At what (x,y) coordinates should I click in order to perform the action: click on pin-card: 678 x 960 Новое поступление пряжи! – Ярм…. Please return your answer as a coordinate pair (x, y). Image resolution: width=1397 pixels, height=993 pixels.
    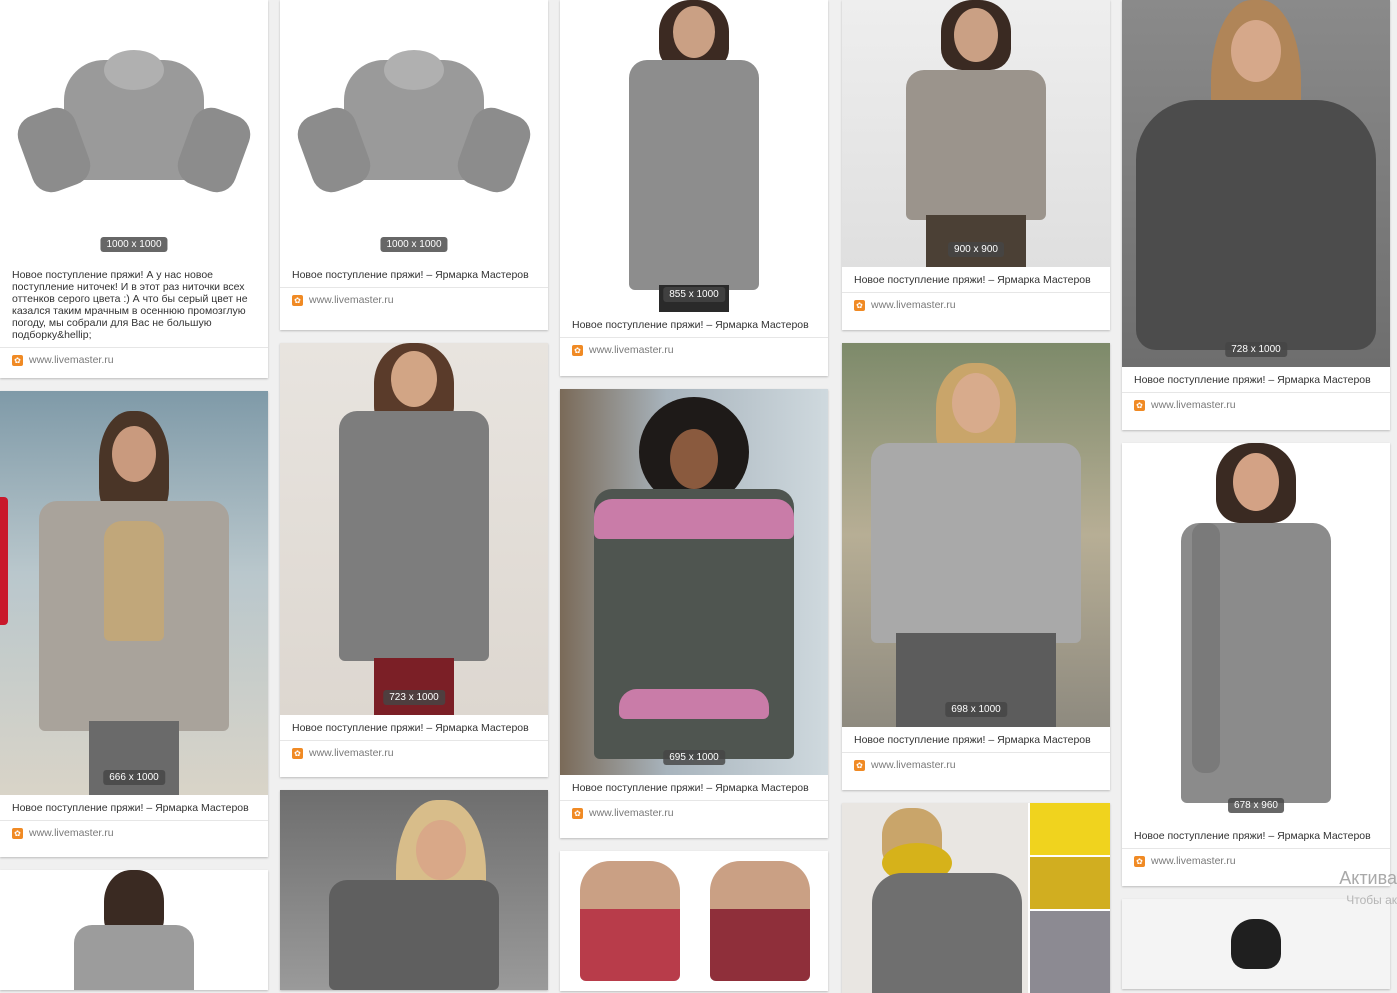
    Looking at the image, I should click on (1256, 664).